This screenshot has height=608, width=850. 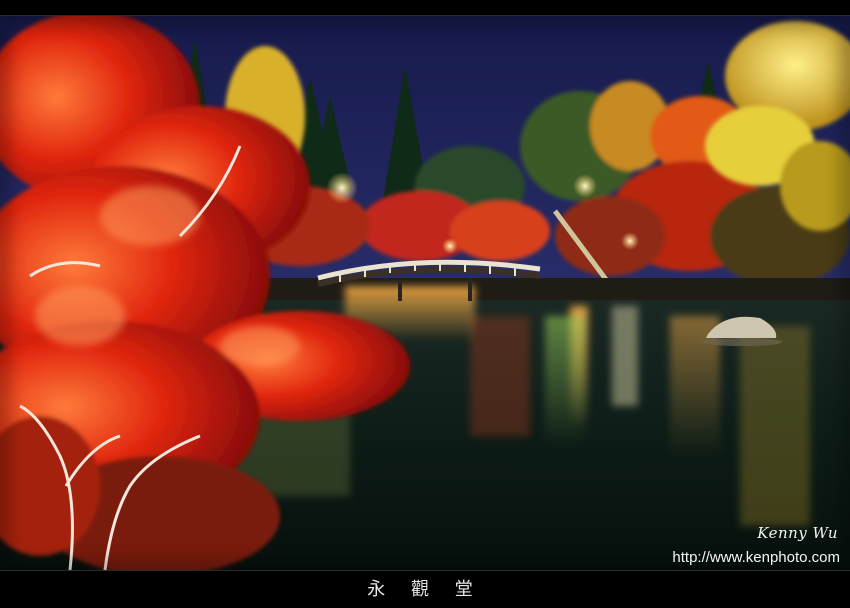 What do you see at coordinates (756, 557) in the screenshot?
I see `website-watermark: http://www.kenphoto.com` at bounding box center [756, 557].